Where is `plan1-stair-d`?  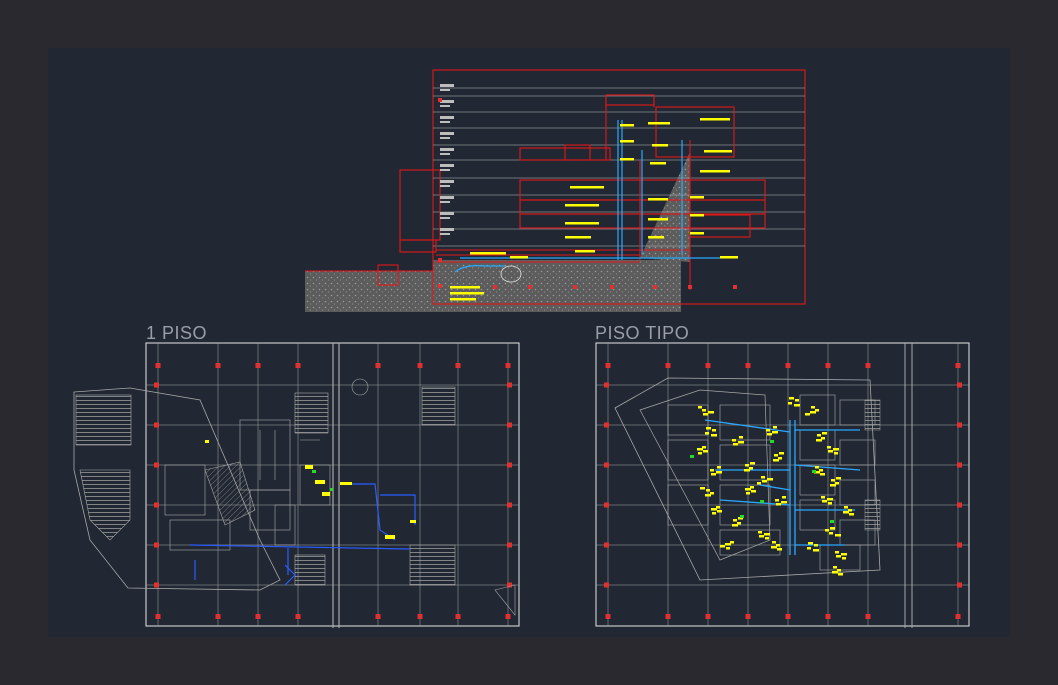
plan1-stair-d is located at coordinates (310, 570).